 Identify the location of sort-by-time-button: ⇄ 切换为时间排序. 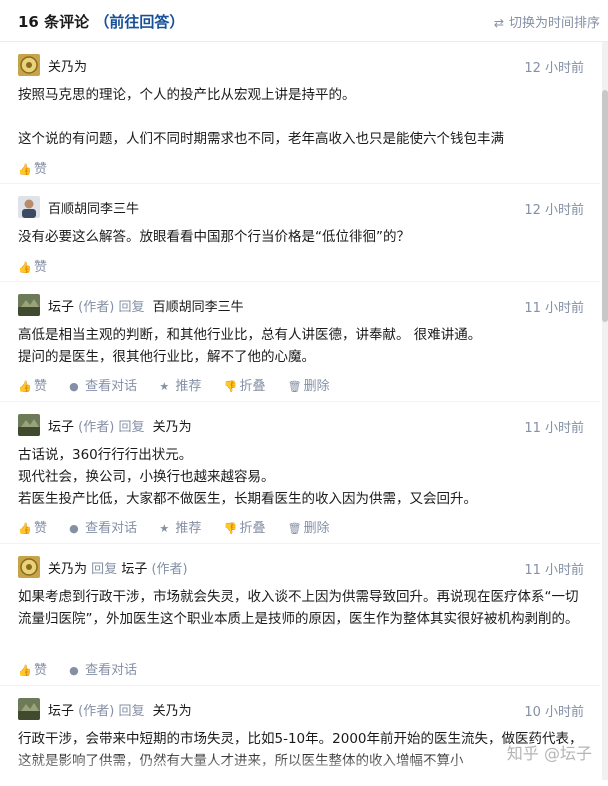
(547, 21).